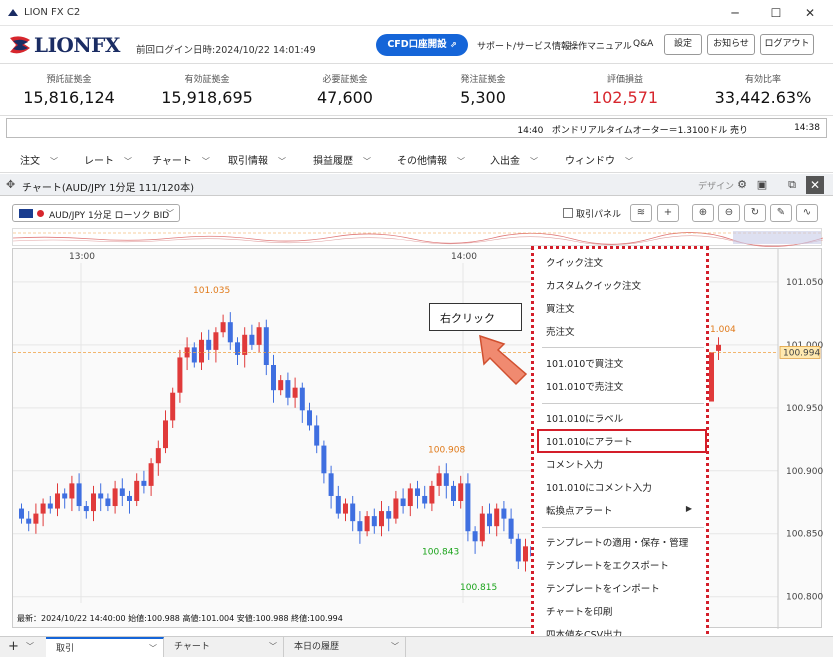 This screenshot has width=833, height=657. Describe the element at coordinates (683, 44) in the screenshot. I see `settings-button: 設定` at that location.